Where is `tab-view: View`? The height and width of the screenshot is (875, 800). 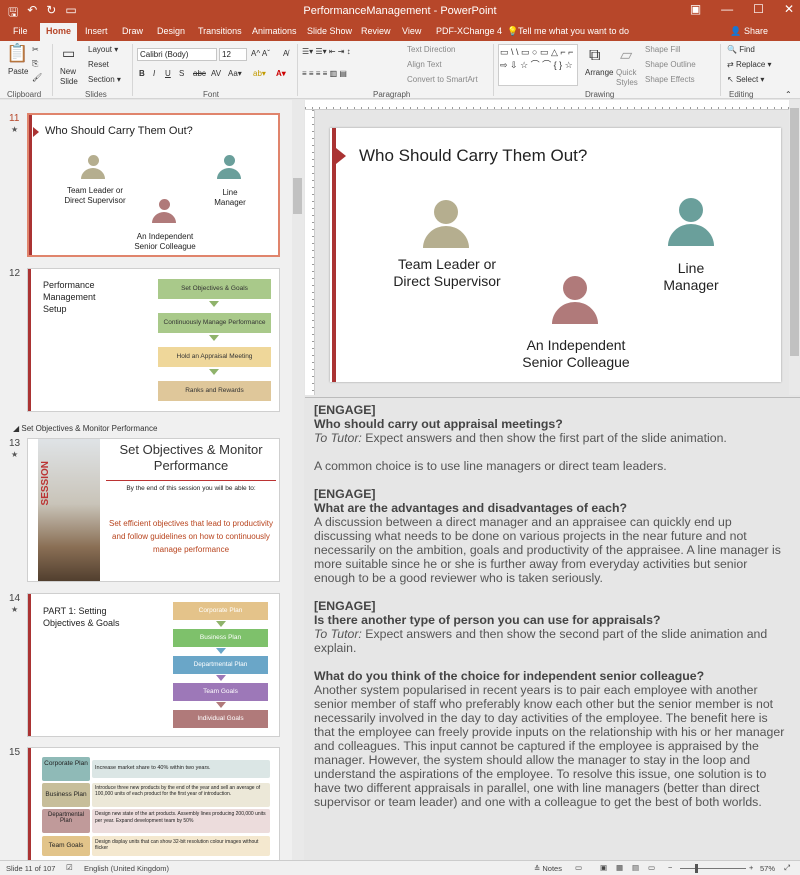
tab-view: View is located at coordinates (411, 31).